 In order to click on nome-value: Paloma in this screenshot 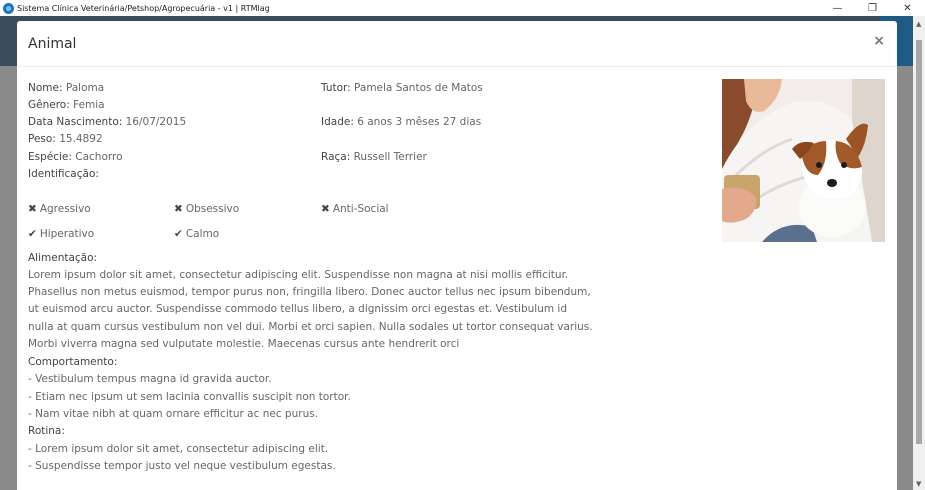, I will do `click(85, 88)`.